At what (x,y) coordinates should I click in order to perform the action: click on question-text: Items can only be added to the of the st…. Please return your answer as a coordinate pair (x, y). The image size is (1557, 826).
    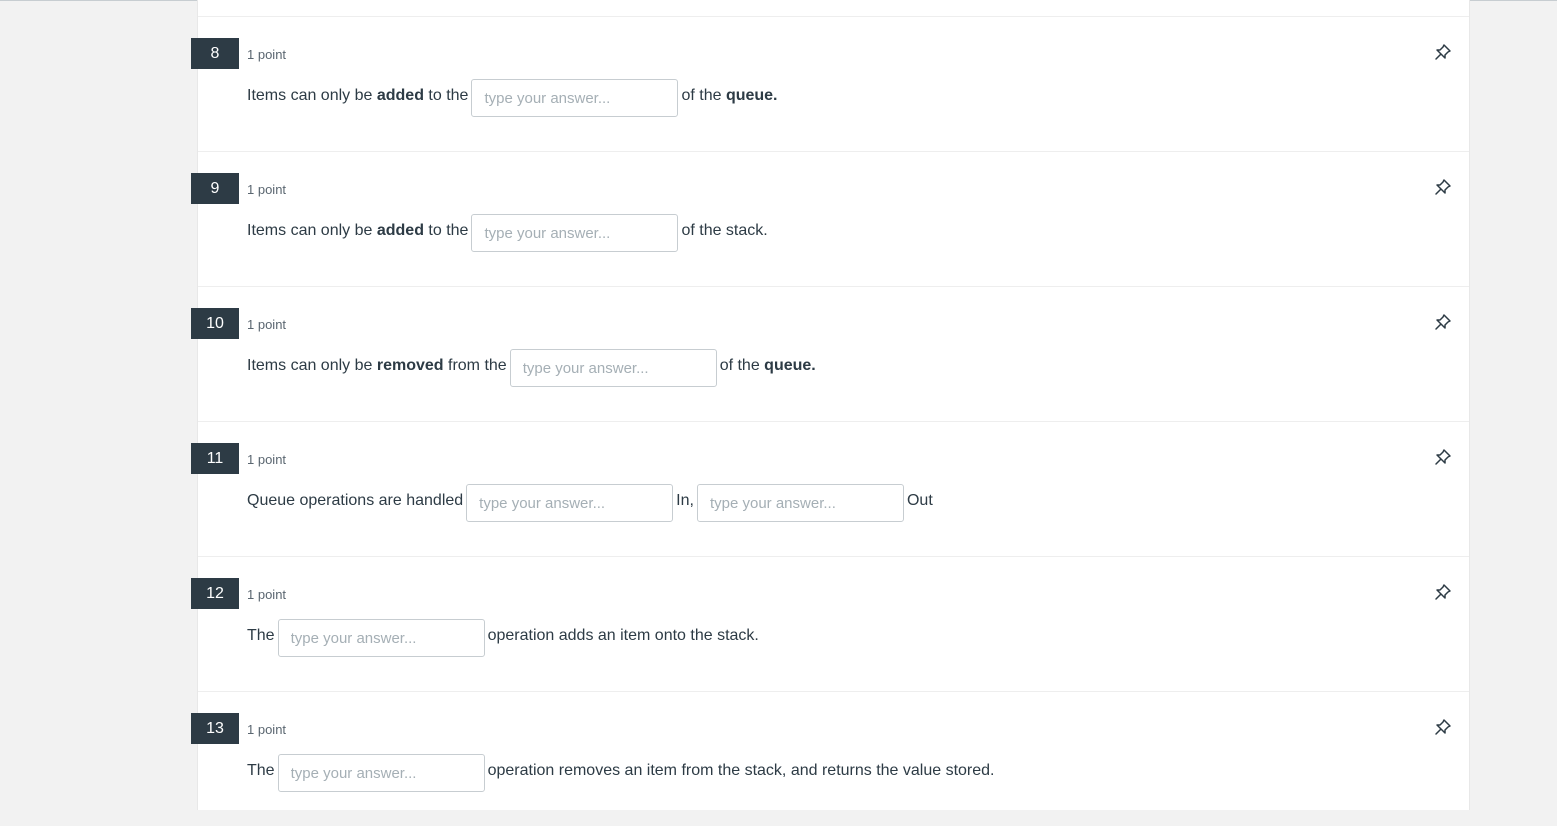
    Looking at the image, I should click on (507, 232).